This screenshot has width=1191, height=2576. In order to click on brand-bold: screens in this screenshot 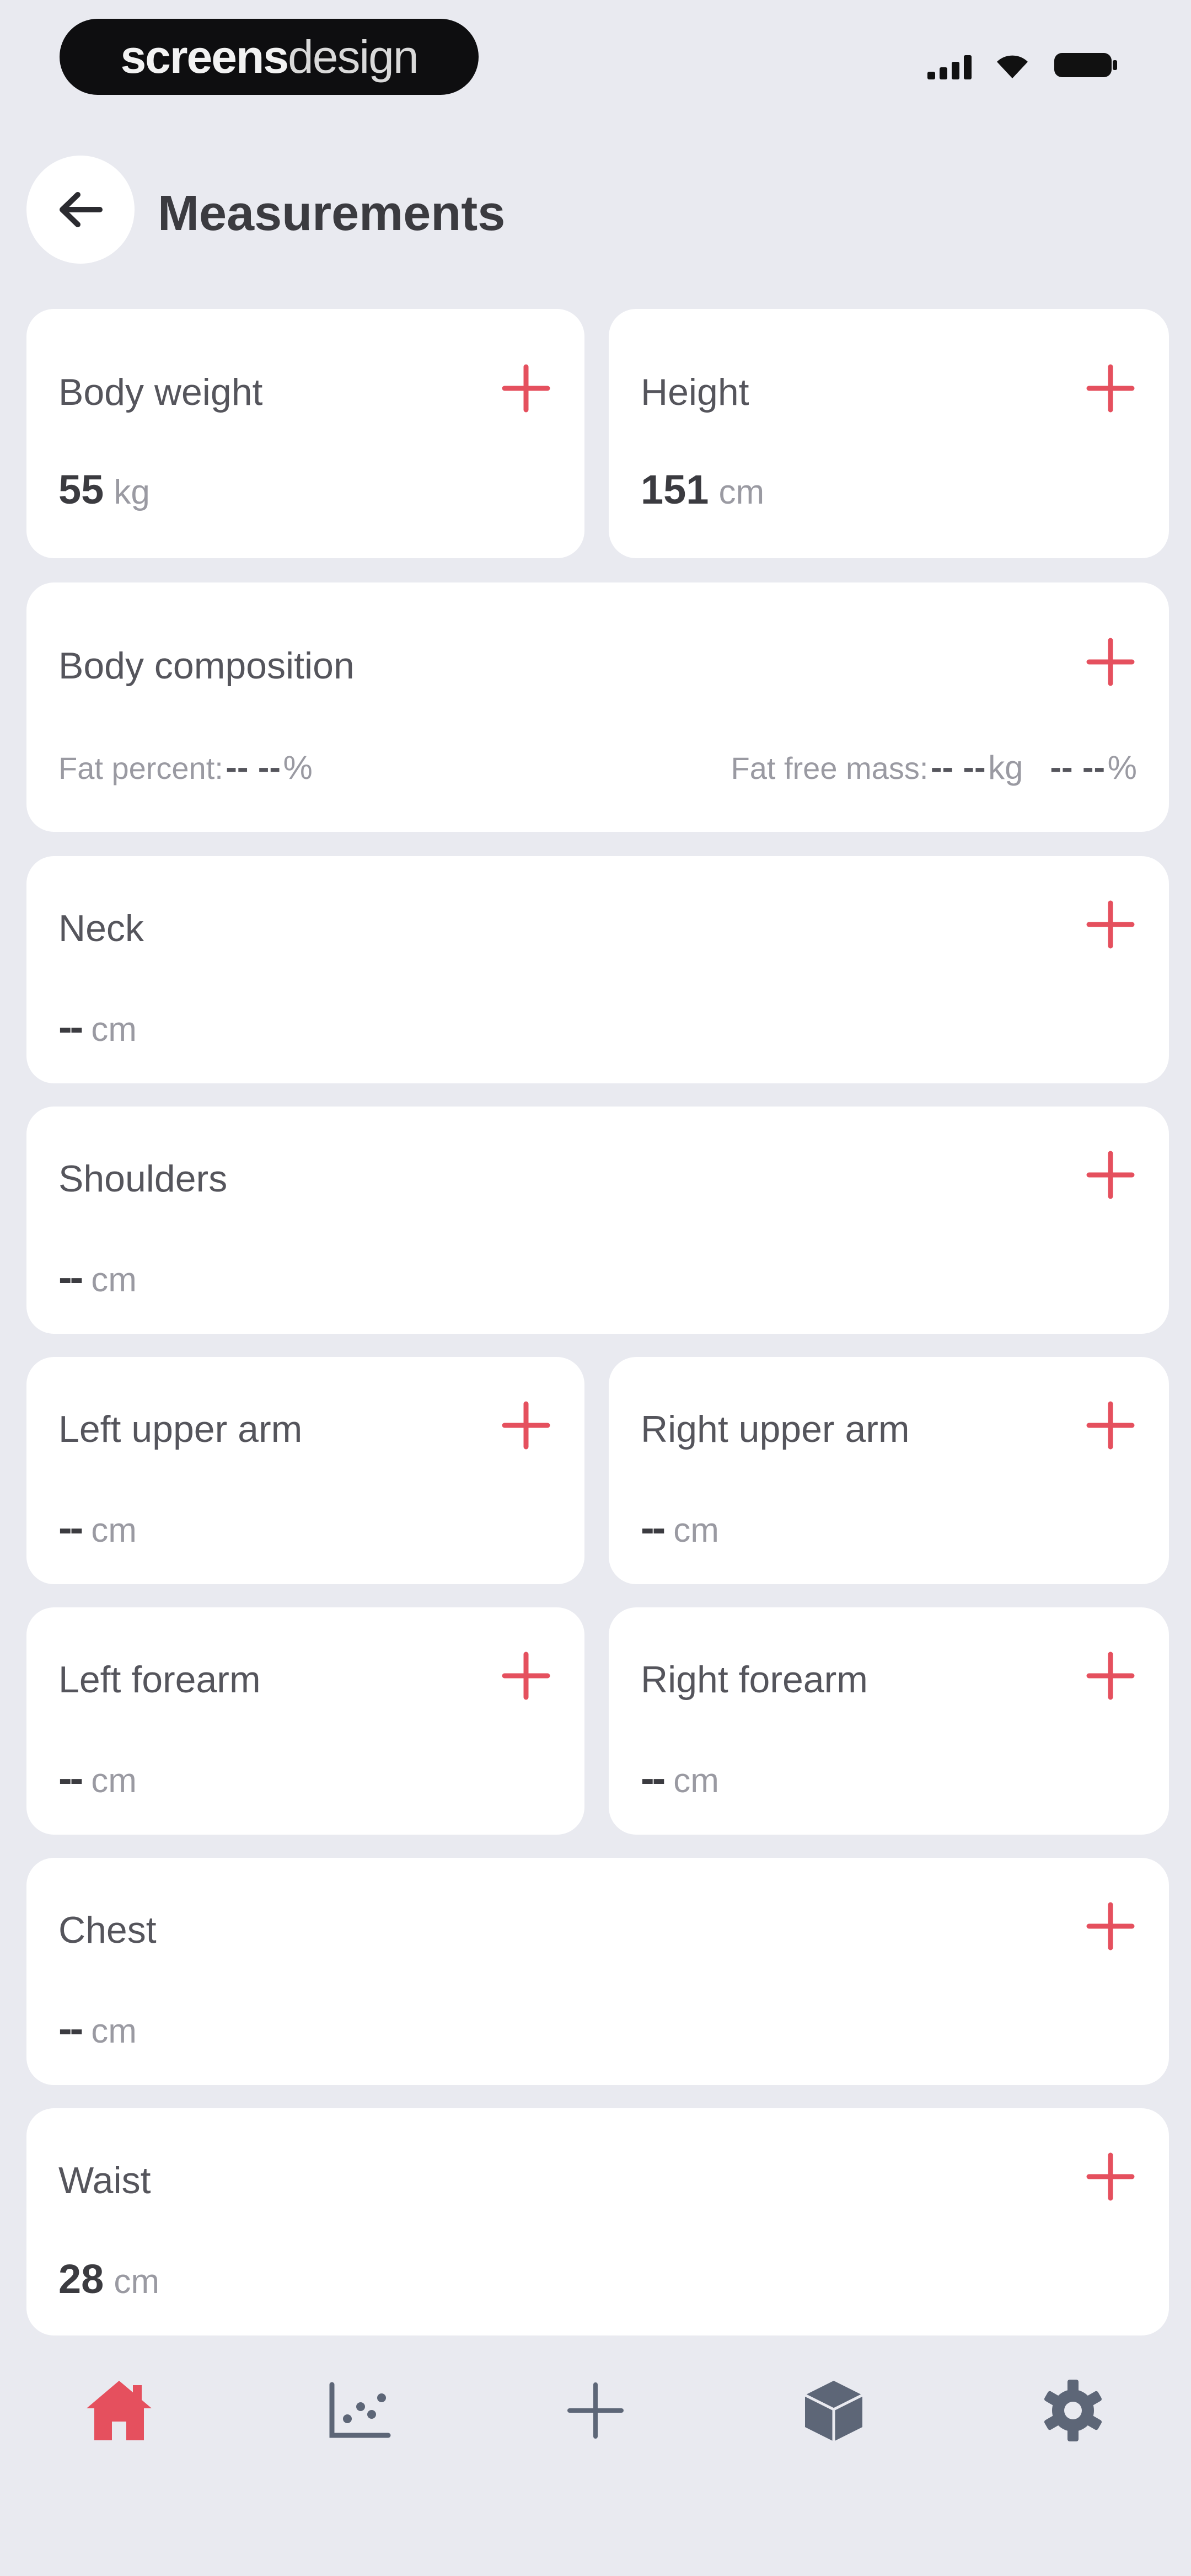, I will do `click(205, 56)`.